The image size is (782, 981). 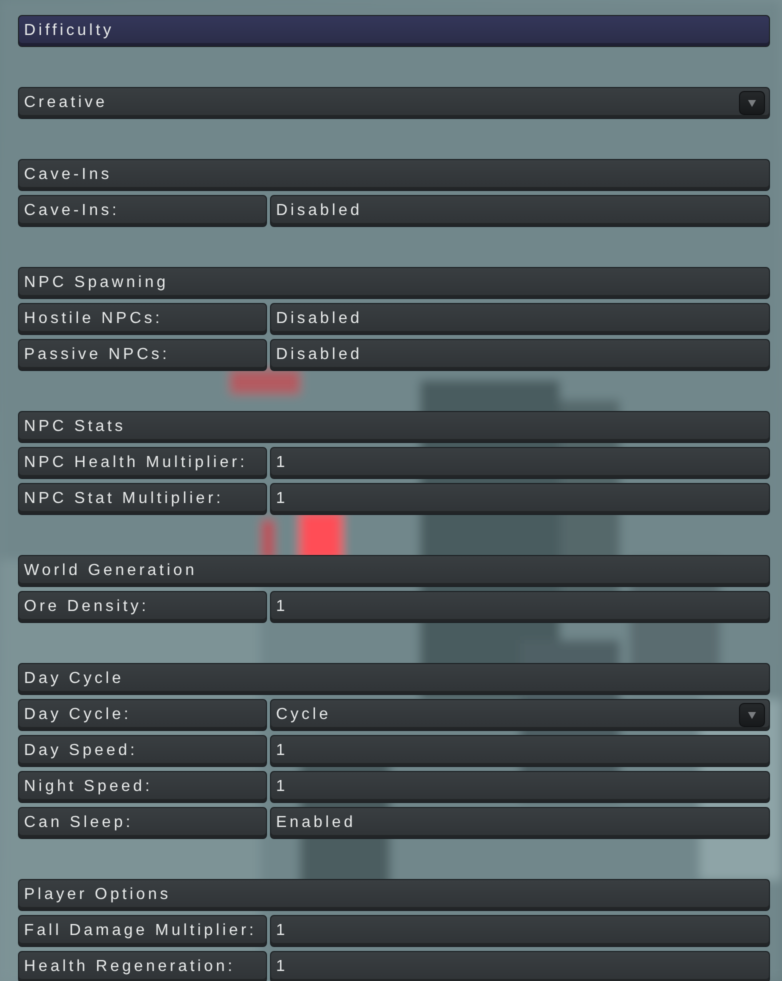 What do you see at coordinates (394, 283) in the screenshot?
I see `section-header: NPC Spawning` at bounding box center [394, 283].